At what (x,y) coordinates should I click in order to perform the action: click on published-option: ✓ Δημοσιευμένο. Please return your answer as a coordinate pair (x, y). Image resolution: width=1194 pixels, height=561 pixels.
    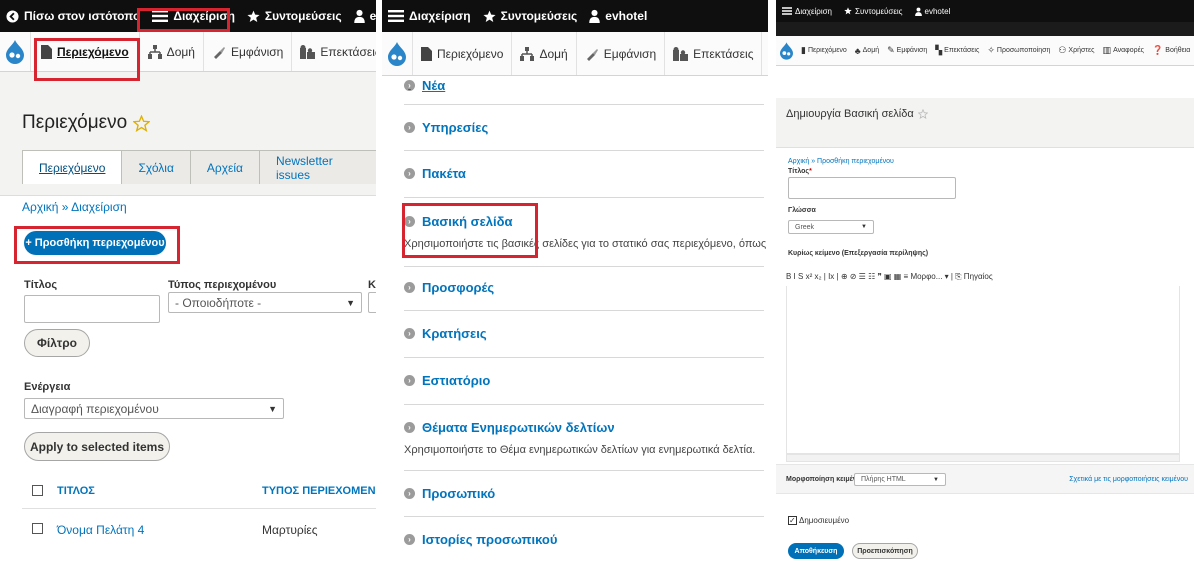
    Looking at the image, I should click on (818, 520).